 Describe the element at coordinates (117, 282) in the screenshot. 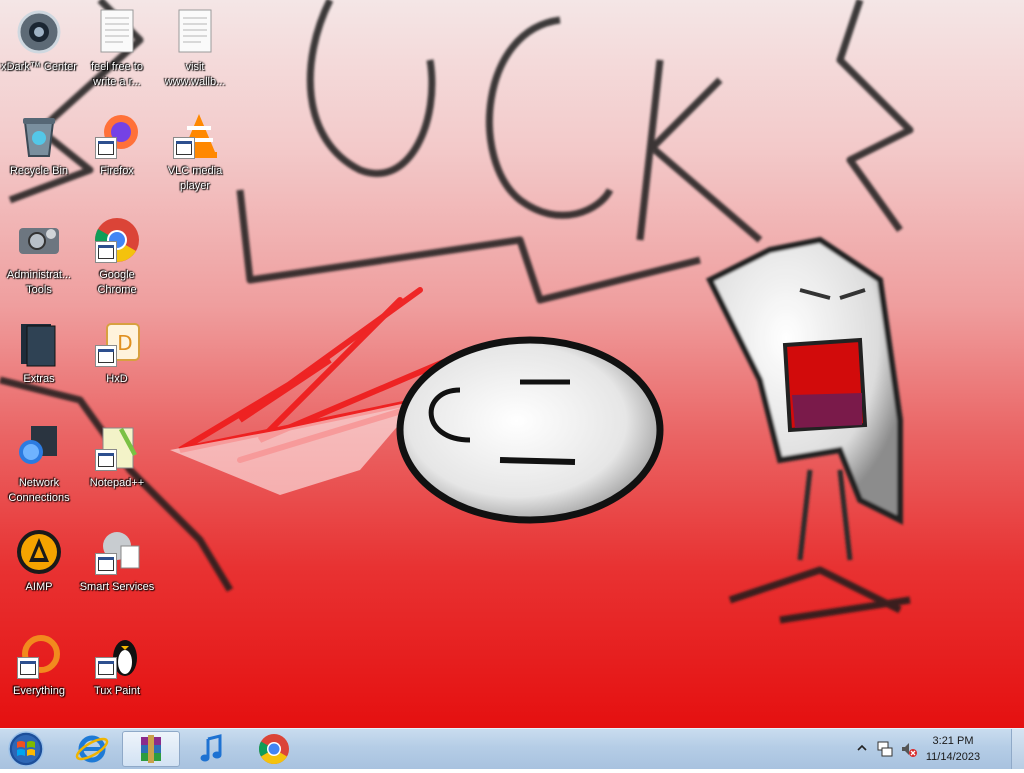

I see `desktop-icon-label: Google Chrome` at that location.